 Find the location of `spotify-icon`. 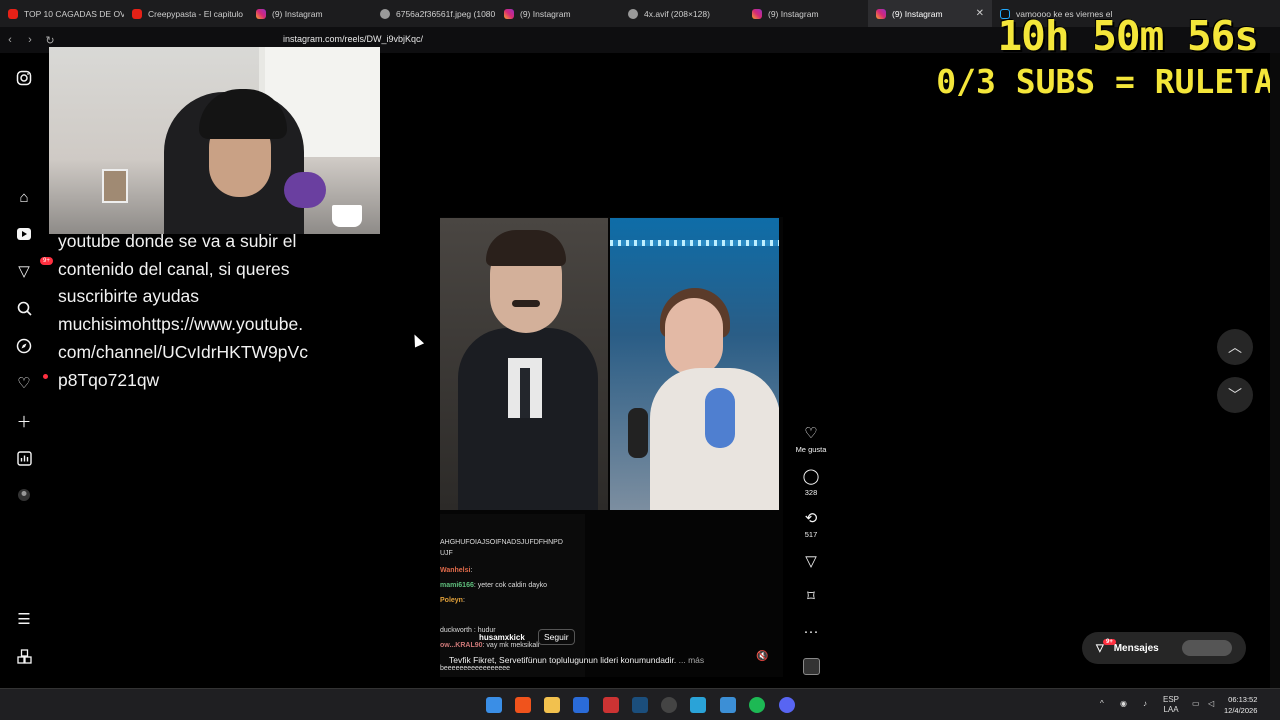

spotify-icon is located at coordinates (757, 705).